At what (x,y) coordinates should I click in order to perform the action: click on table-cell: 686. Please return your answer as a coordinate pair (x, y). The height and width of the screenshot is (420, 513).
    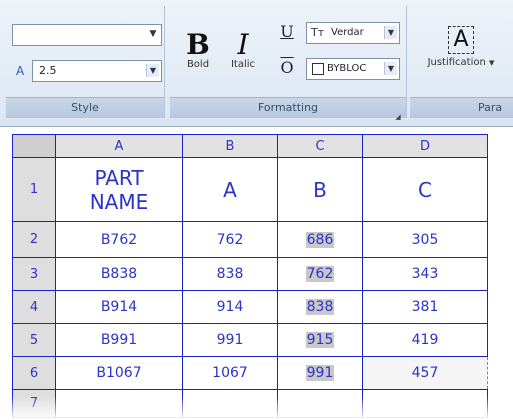
    Looking at the image, I should click on (320, 239).